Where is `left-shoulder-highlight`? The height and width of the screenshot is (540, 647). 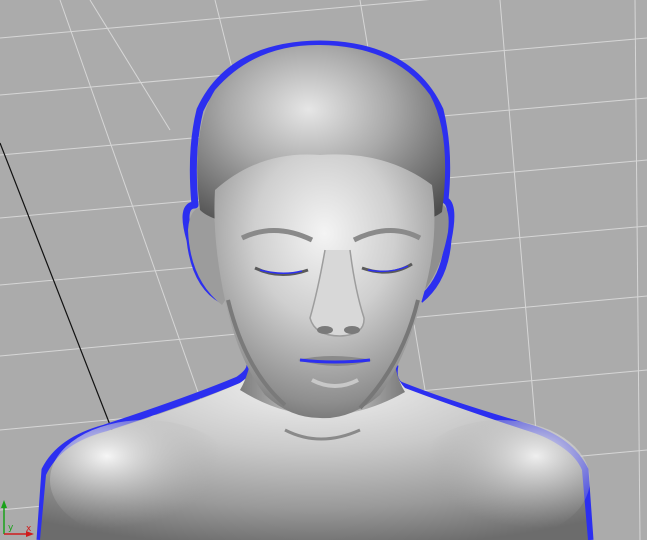 left-shoulder-highlight is located at coordinates (145, 480).